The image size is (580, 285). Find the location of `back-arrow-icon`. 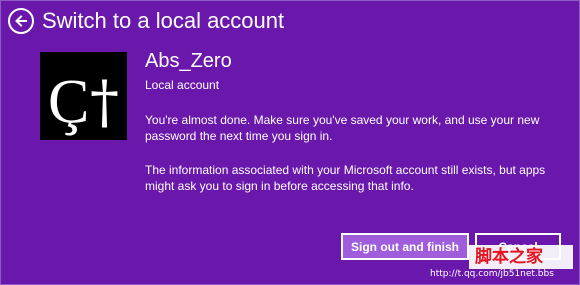

back-arrow-icon is located at coordinates (21, 21).